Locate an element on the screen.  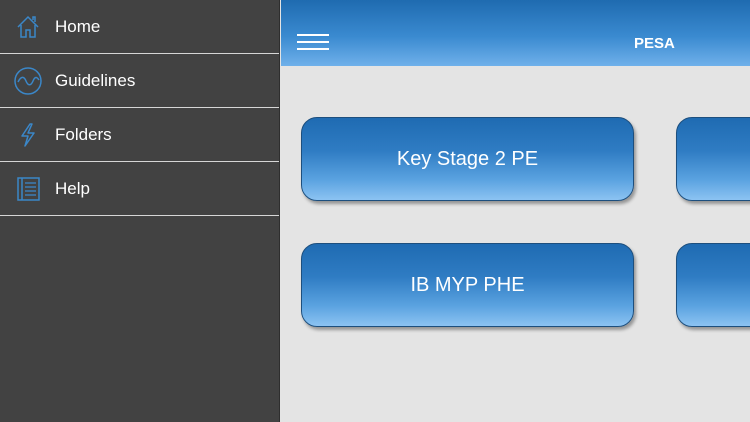
course-card-partial-top-right is located at coordinates (713, 159).